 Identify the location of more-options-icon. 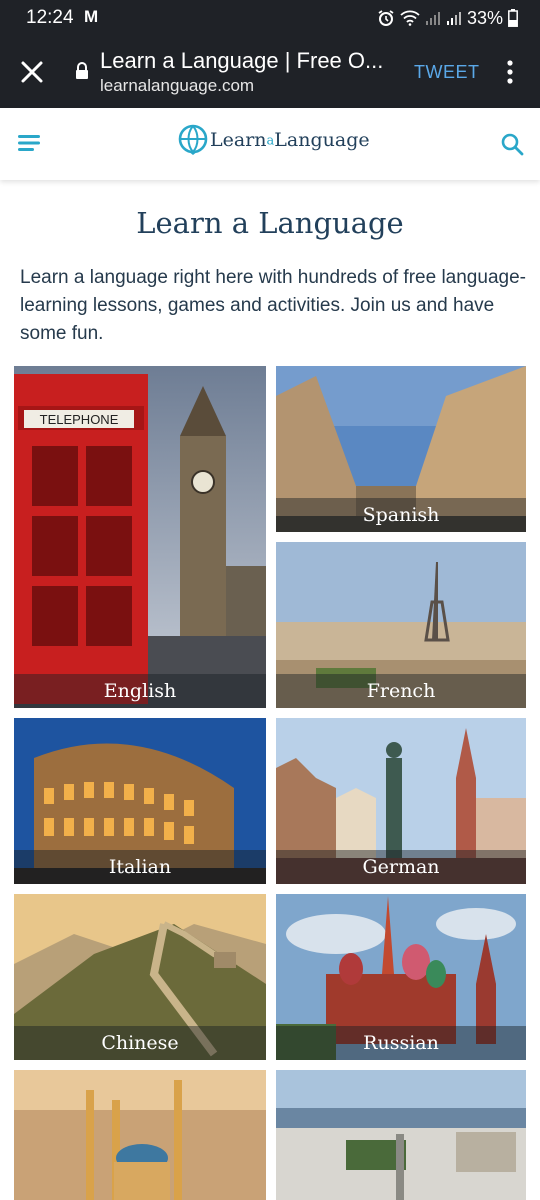
(510, 72).